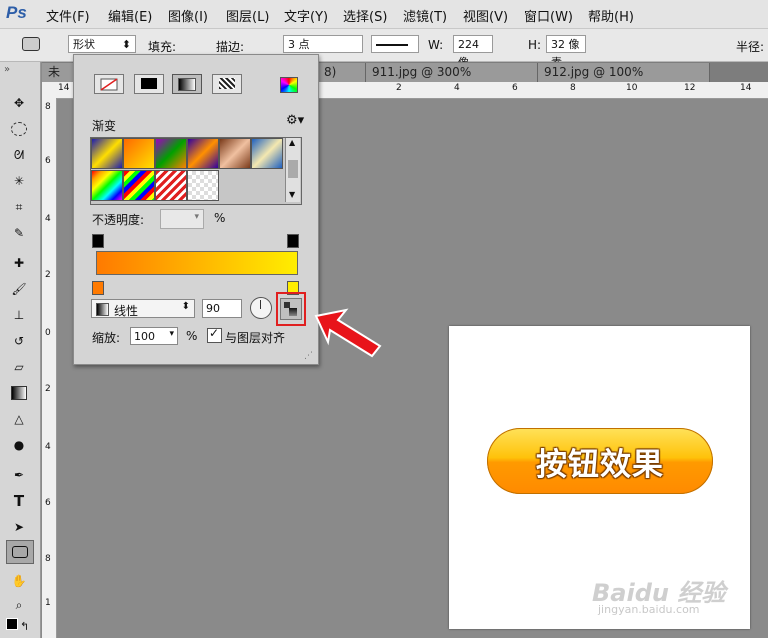 This screenshot has height=638, width=768. Describe the element at coordinates (624, 80) in the screenshot. I see `tab-912-jpg: 912.jpg @ 100%(RGB/8#)×` at that location.